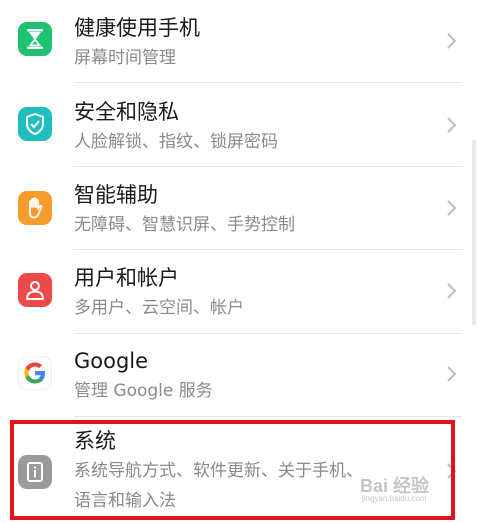 The height and width of the screenshot is (523, 479). I want to click on item-title: 健康使用手机, so click(137, 28).